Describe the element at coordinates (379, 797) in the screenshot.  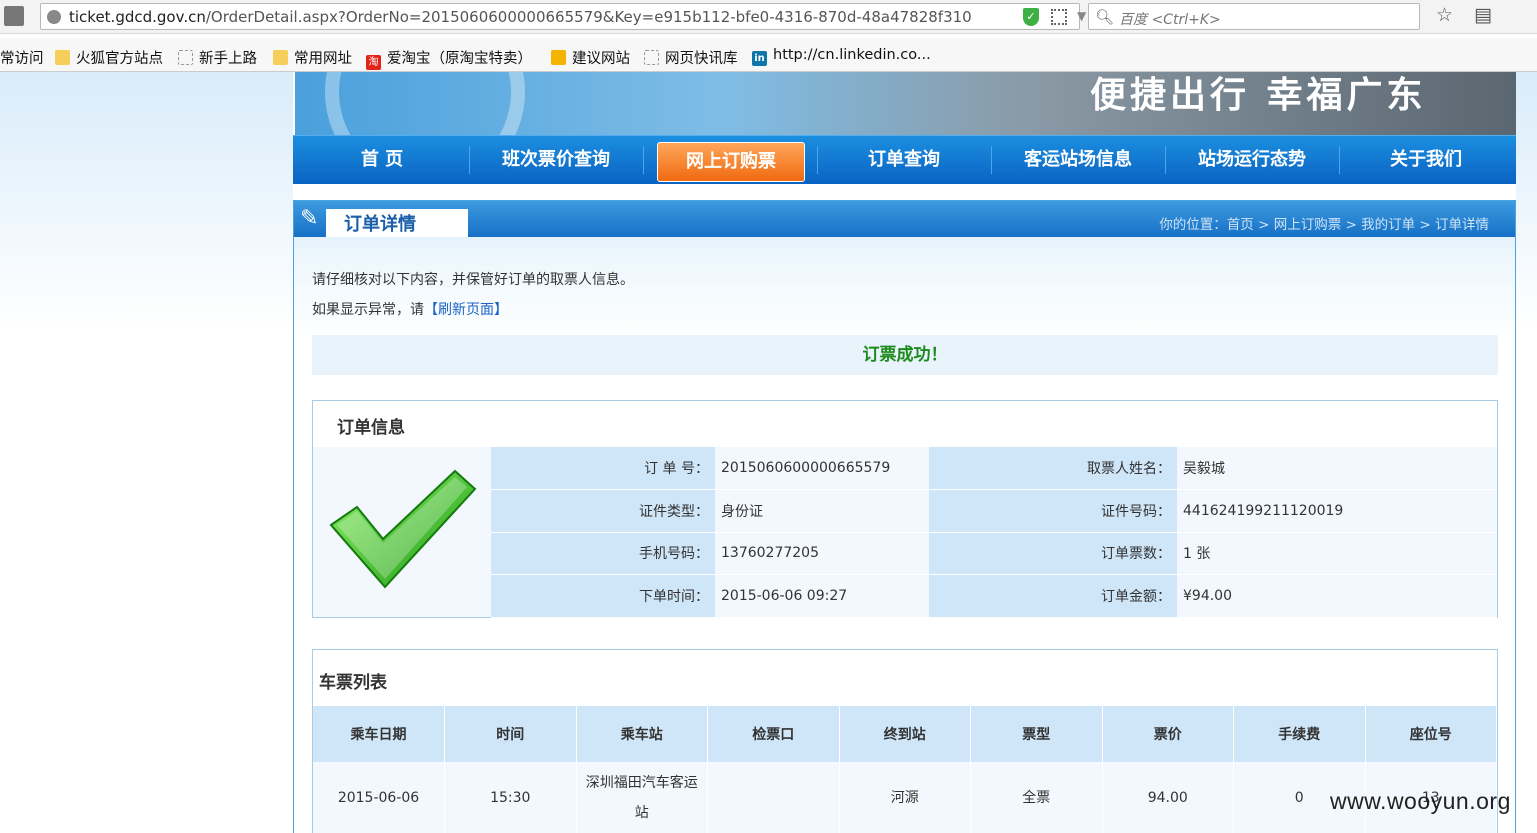
I see `table-cell: 2015-06-06` at that location.